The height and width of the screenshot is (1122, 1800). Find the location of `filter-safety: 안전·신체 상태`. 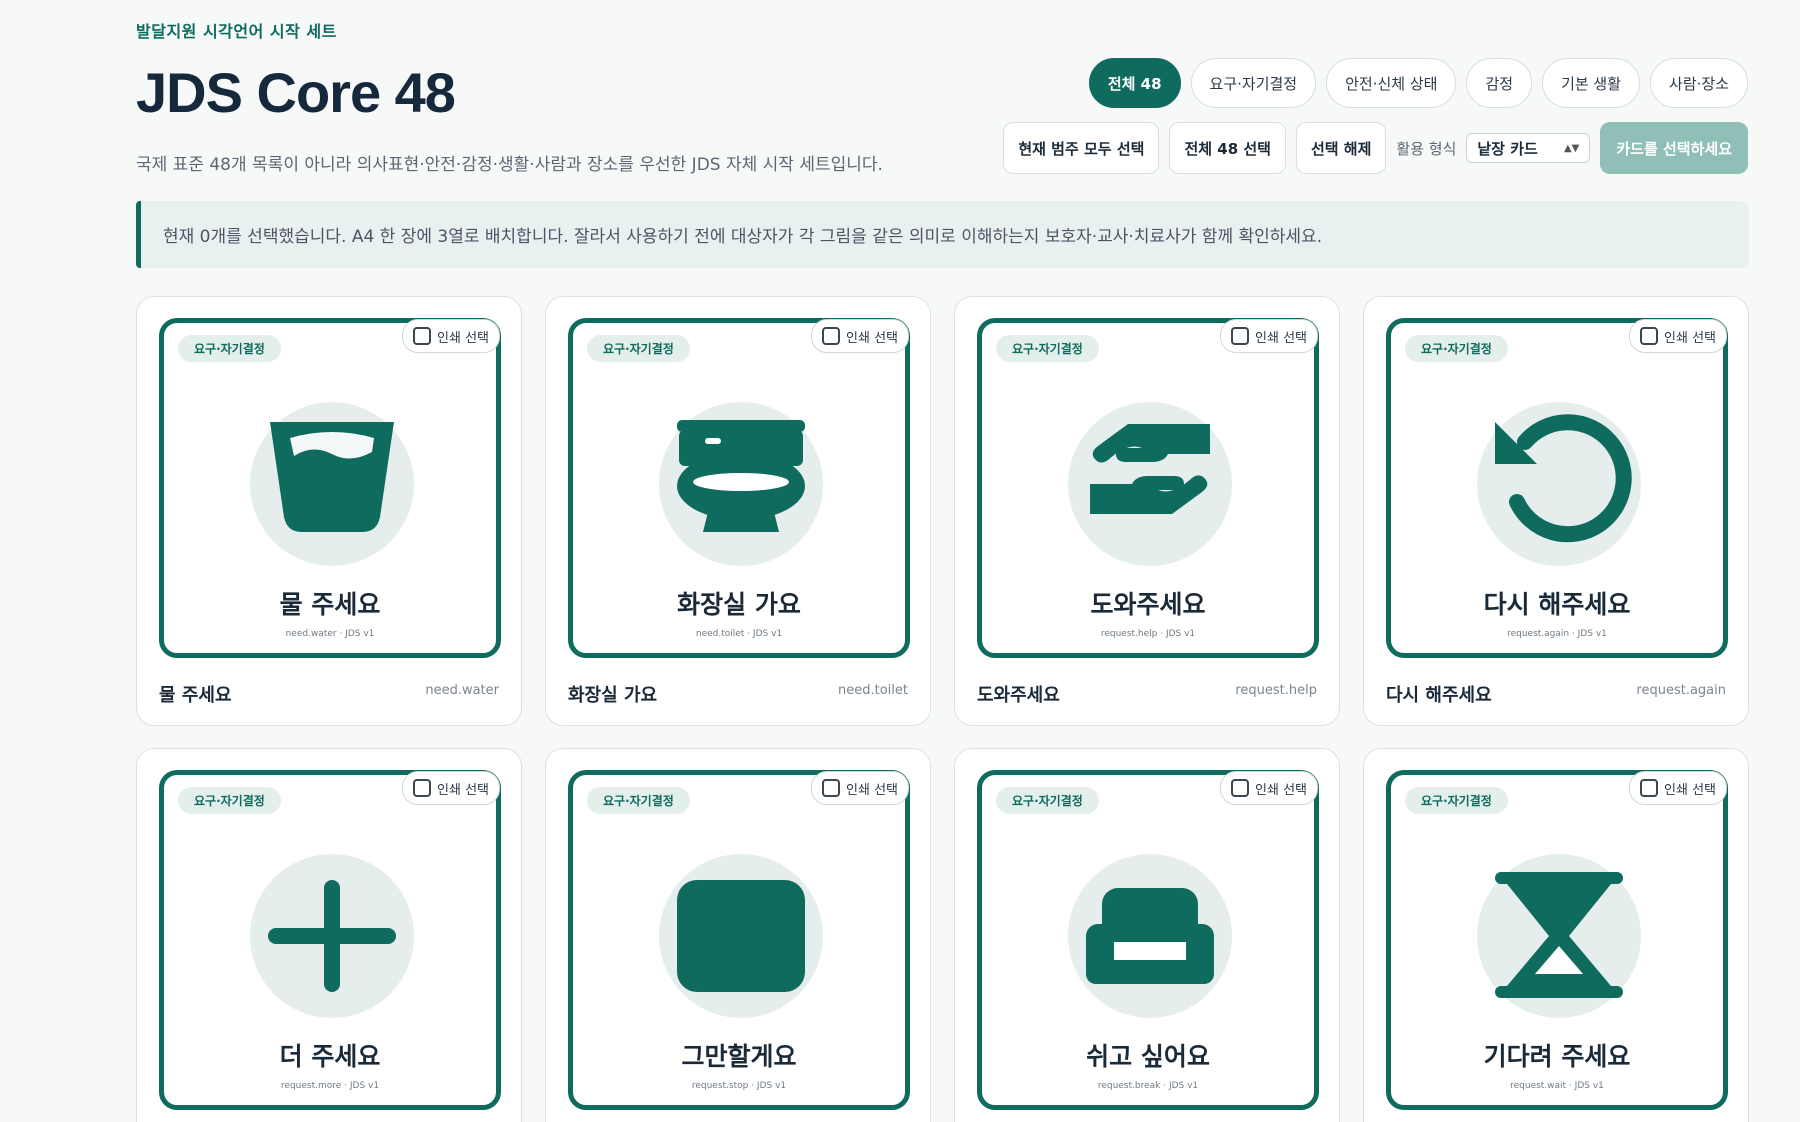

filter-safety: 안전·신체 상태 is located at coordinates (1391, 83).